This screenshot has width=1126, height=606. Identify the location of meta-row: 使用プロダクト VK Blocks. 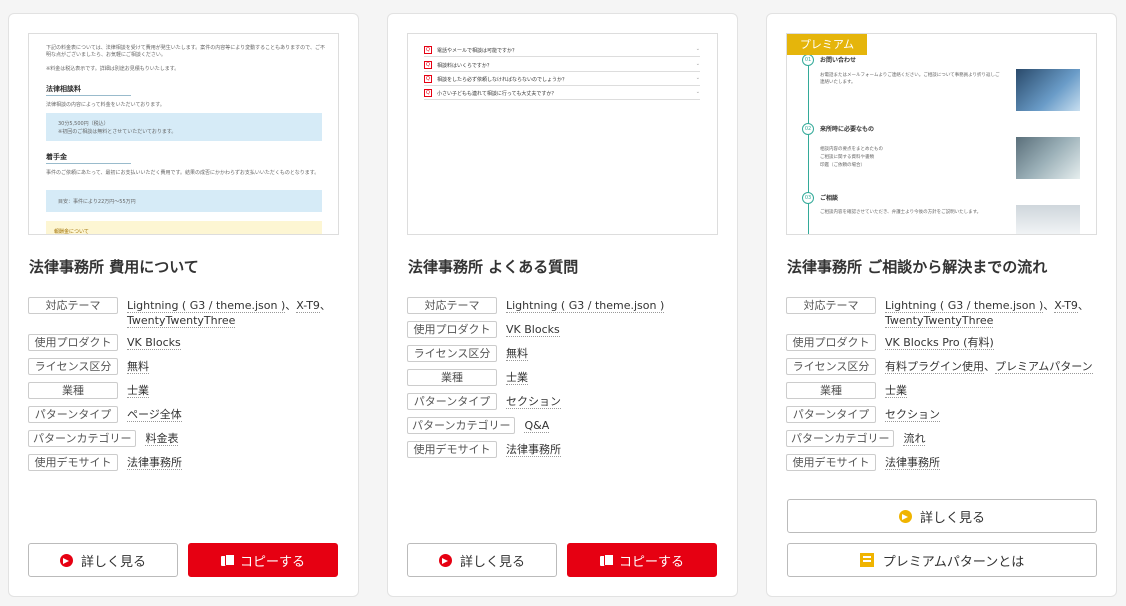
(188, 343).